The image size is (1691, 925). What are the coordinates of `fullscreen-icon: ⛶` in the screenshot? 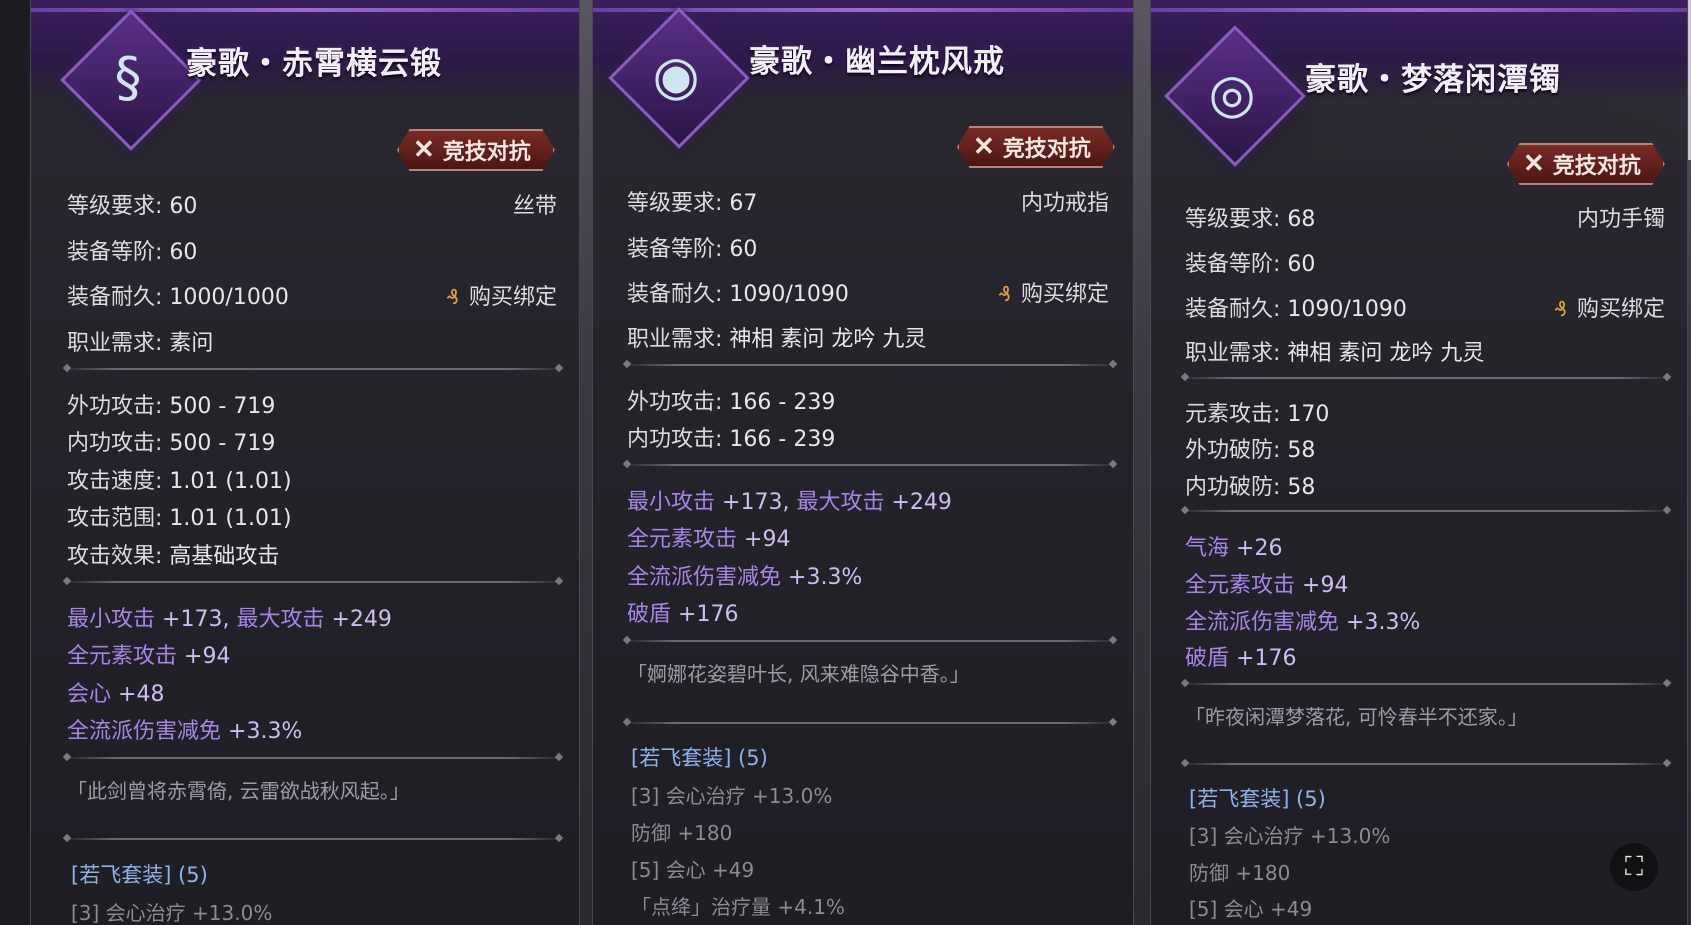 It's located at (1634, 866).